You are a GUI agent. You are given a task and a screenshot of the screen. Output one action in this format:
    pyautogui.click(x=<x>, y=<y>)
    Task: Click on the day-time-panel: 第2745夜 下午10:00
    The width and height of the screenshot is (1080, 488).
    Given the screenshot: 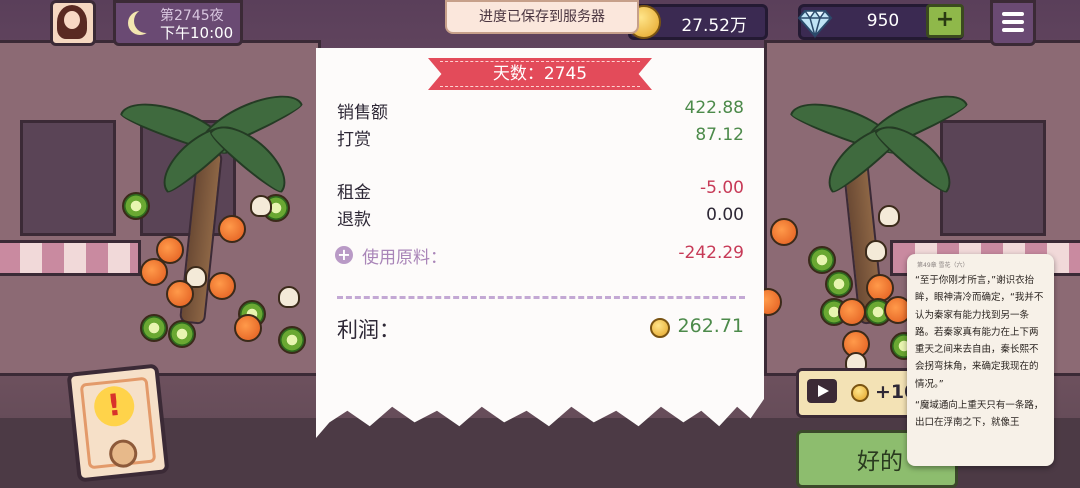 What is the action you would take?
    pyautogui.click(x=178, y=23)
    